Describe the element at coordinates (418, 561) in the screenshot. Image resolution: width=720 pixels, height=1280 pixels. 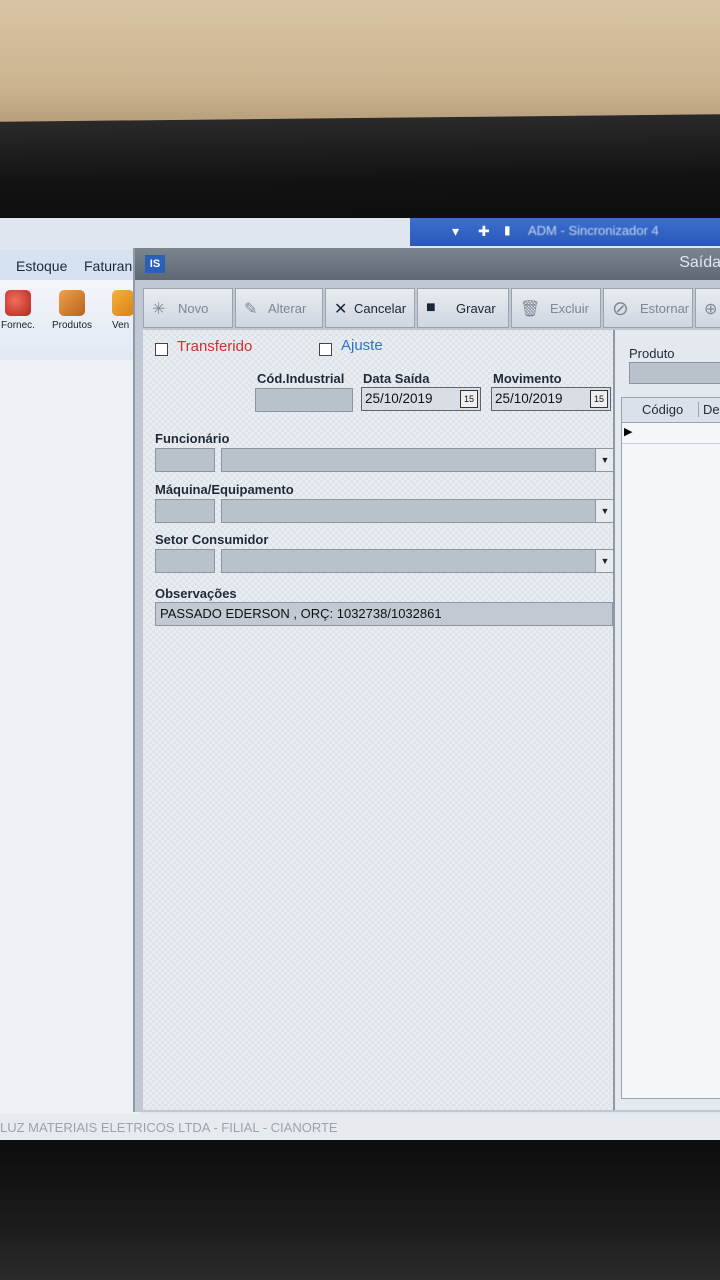
I see `setor-select: ▼` at that location.